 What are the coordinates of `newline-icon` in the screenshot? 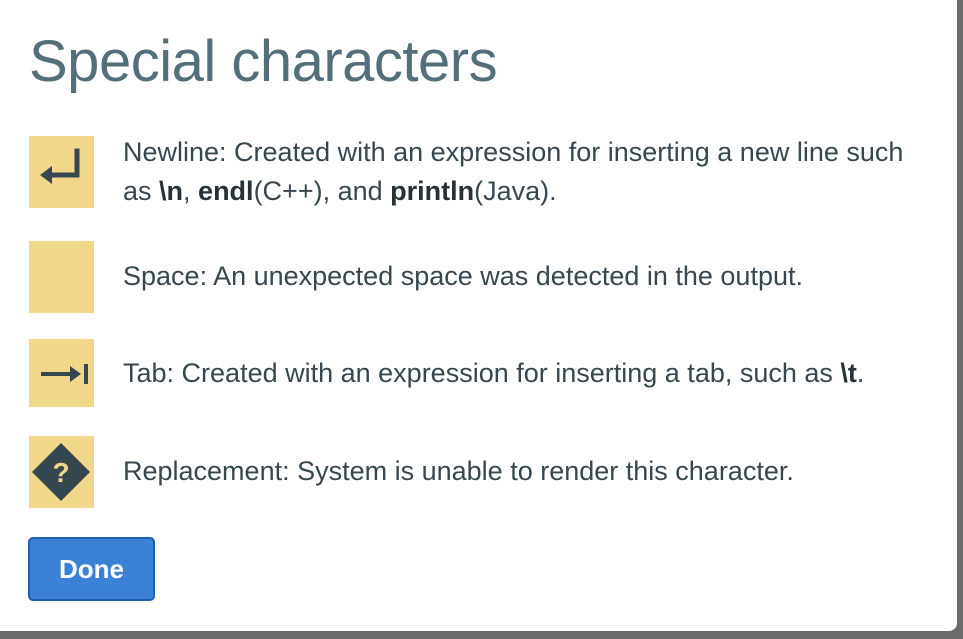 It's located at (61, 172).